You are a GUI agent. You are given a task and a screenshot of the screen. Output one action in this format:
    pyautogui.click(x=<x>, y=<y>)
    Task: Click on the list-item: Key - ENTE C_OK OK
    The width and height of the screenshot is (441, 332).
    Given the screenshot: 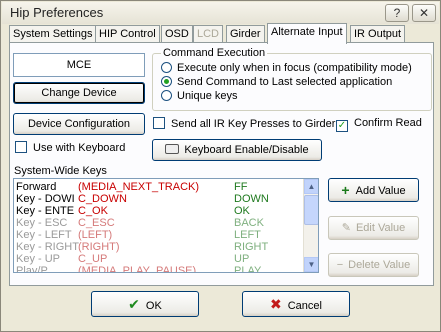 What is the action you would take?
    pyautogui.click(x=159, y=211)
    